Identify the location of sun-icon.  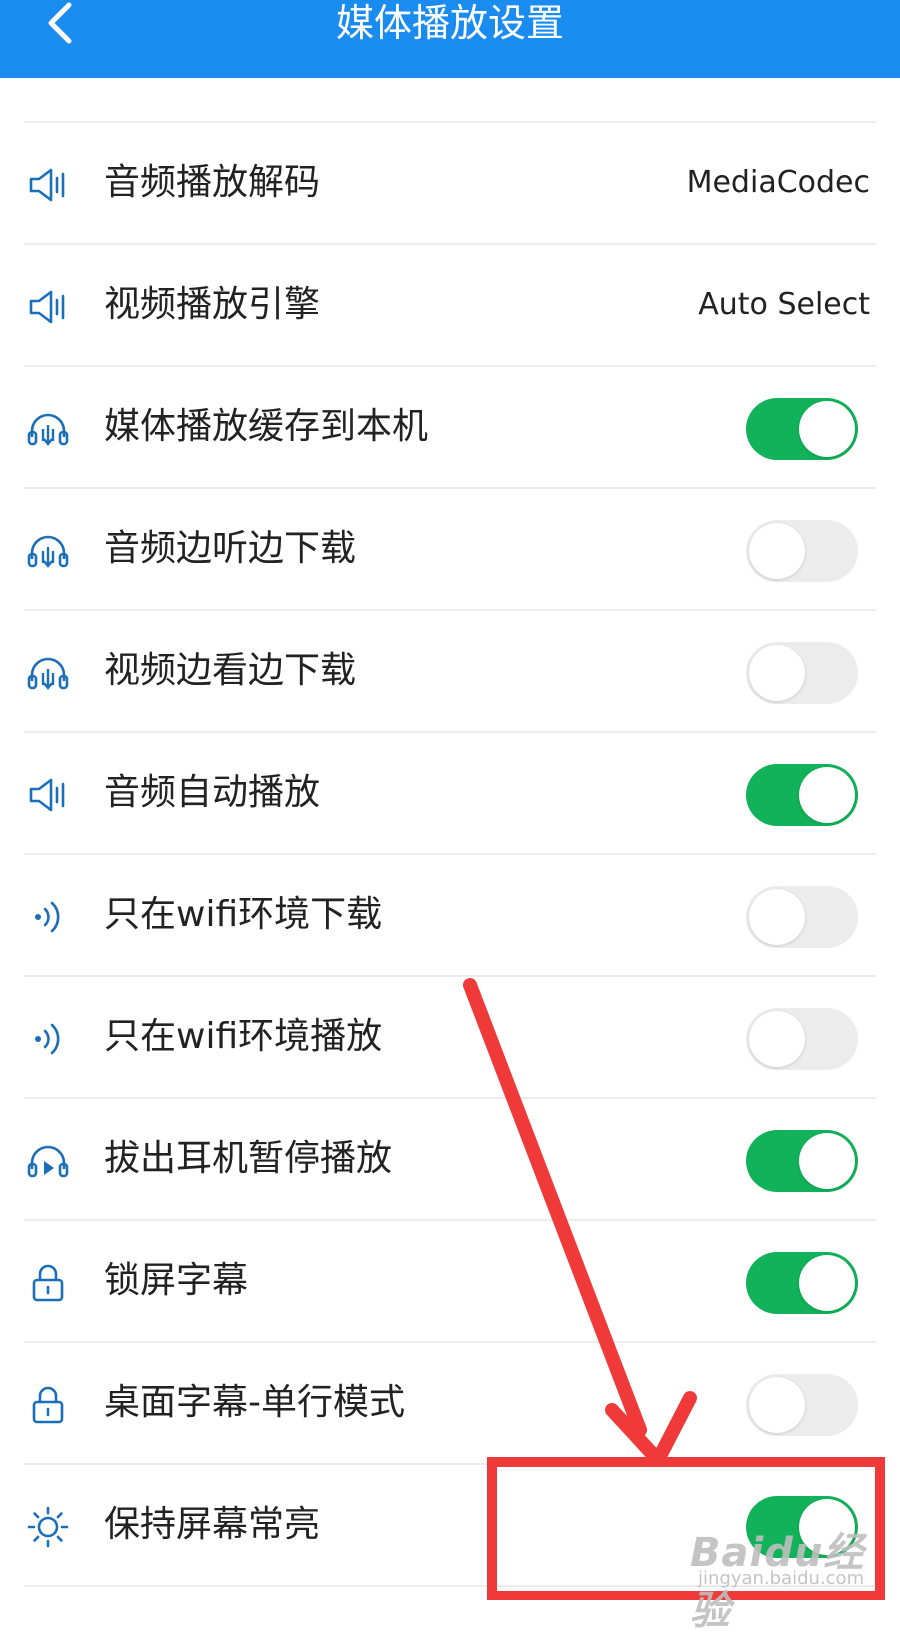
(48, 1527).